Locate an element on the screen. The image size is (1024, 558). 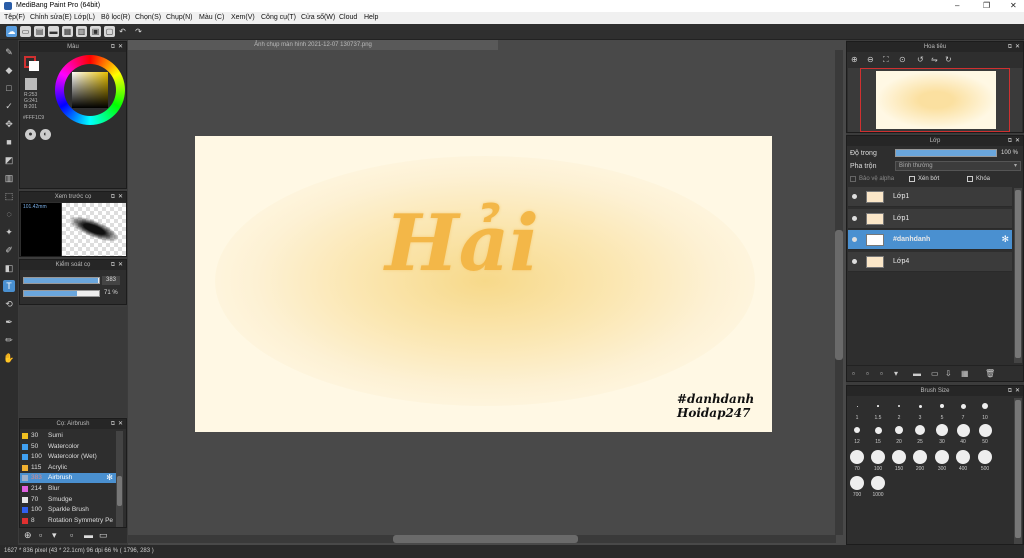
layer-settings-icon: ▦ is located at coordinates (965, 373).